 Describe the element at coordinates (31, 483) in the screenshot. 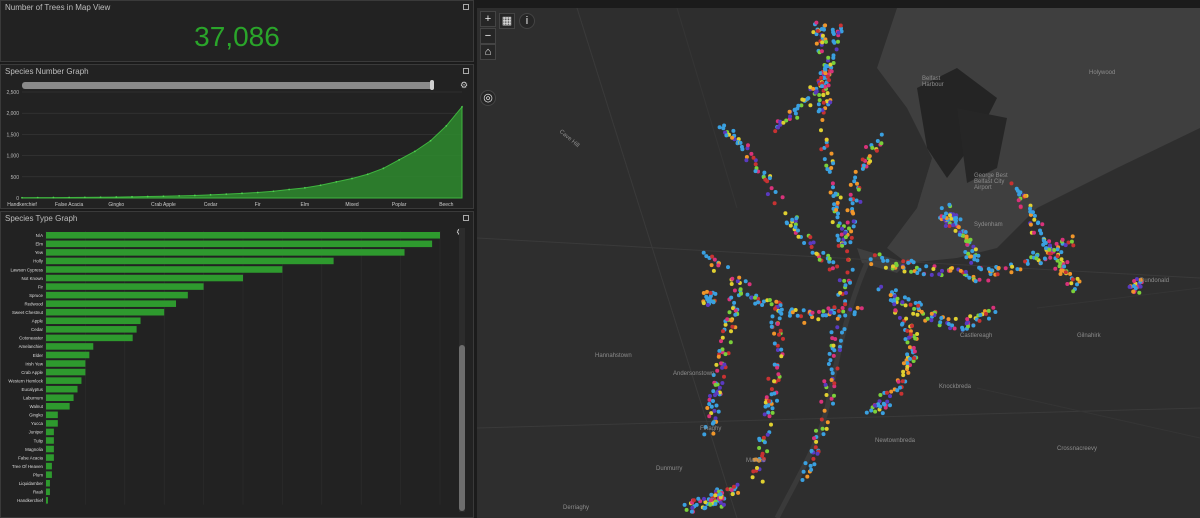

I see `category-label: Liquidamber` at that location.